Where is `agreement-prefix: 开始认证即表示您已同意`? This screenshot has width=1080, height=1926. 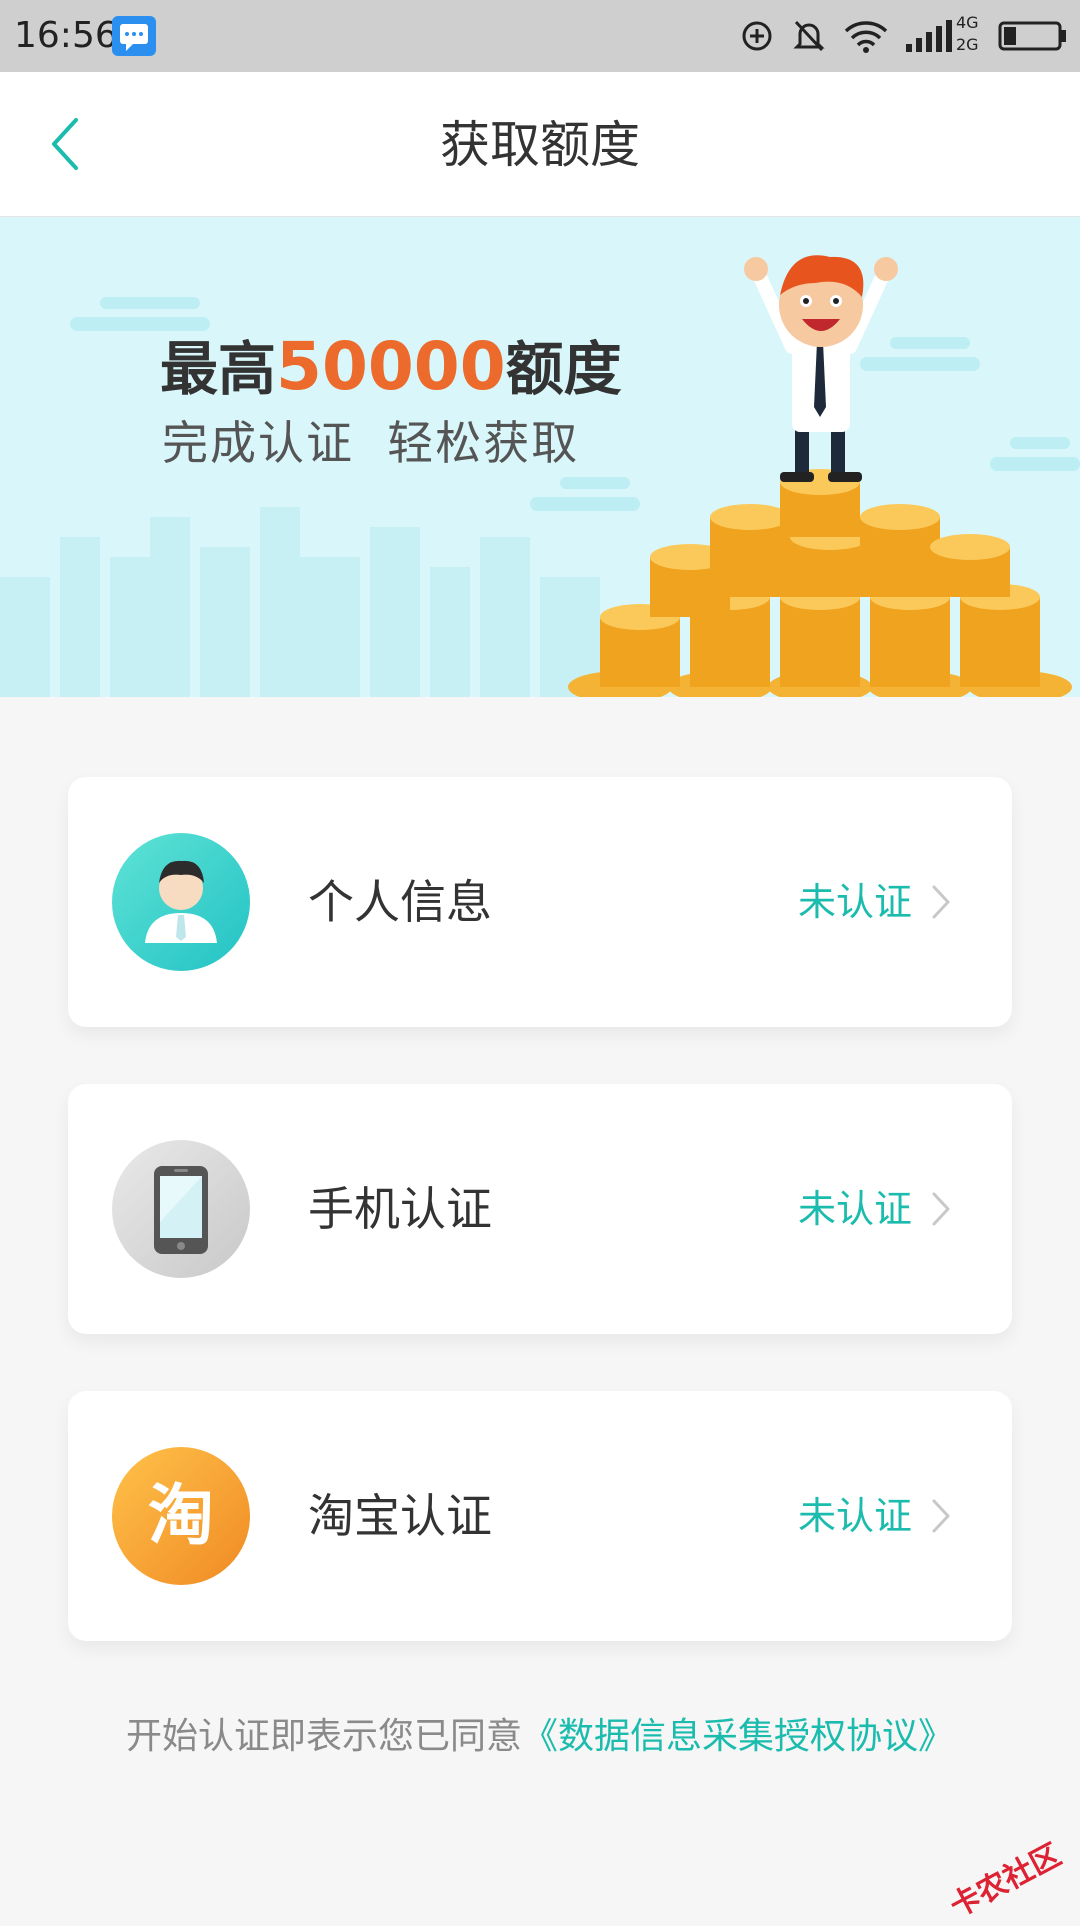 agreement-prefix: 开始认证即表示您已同意 is located at coordinates (323, 1736).